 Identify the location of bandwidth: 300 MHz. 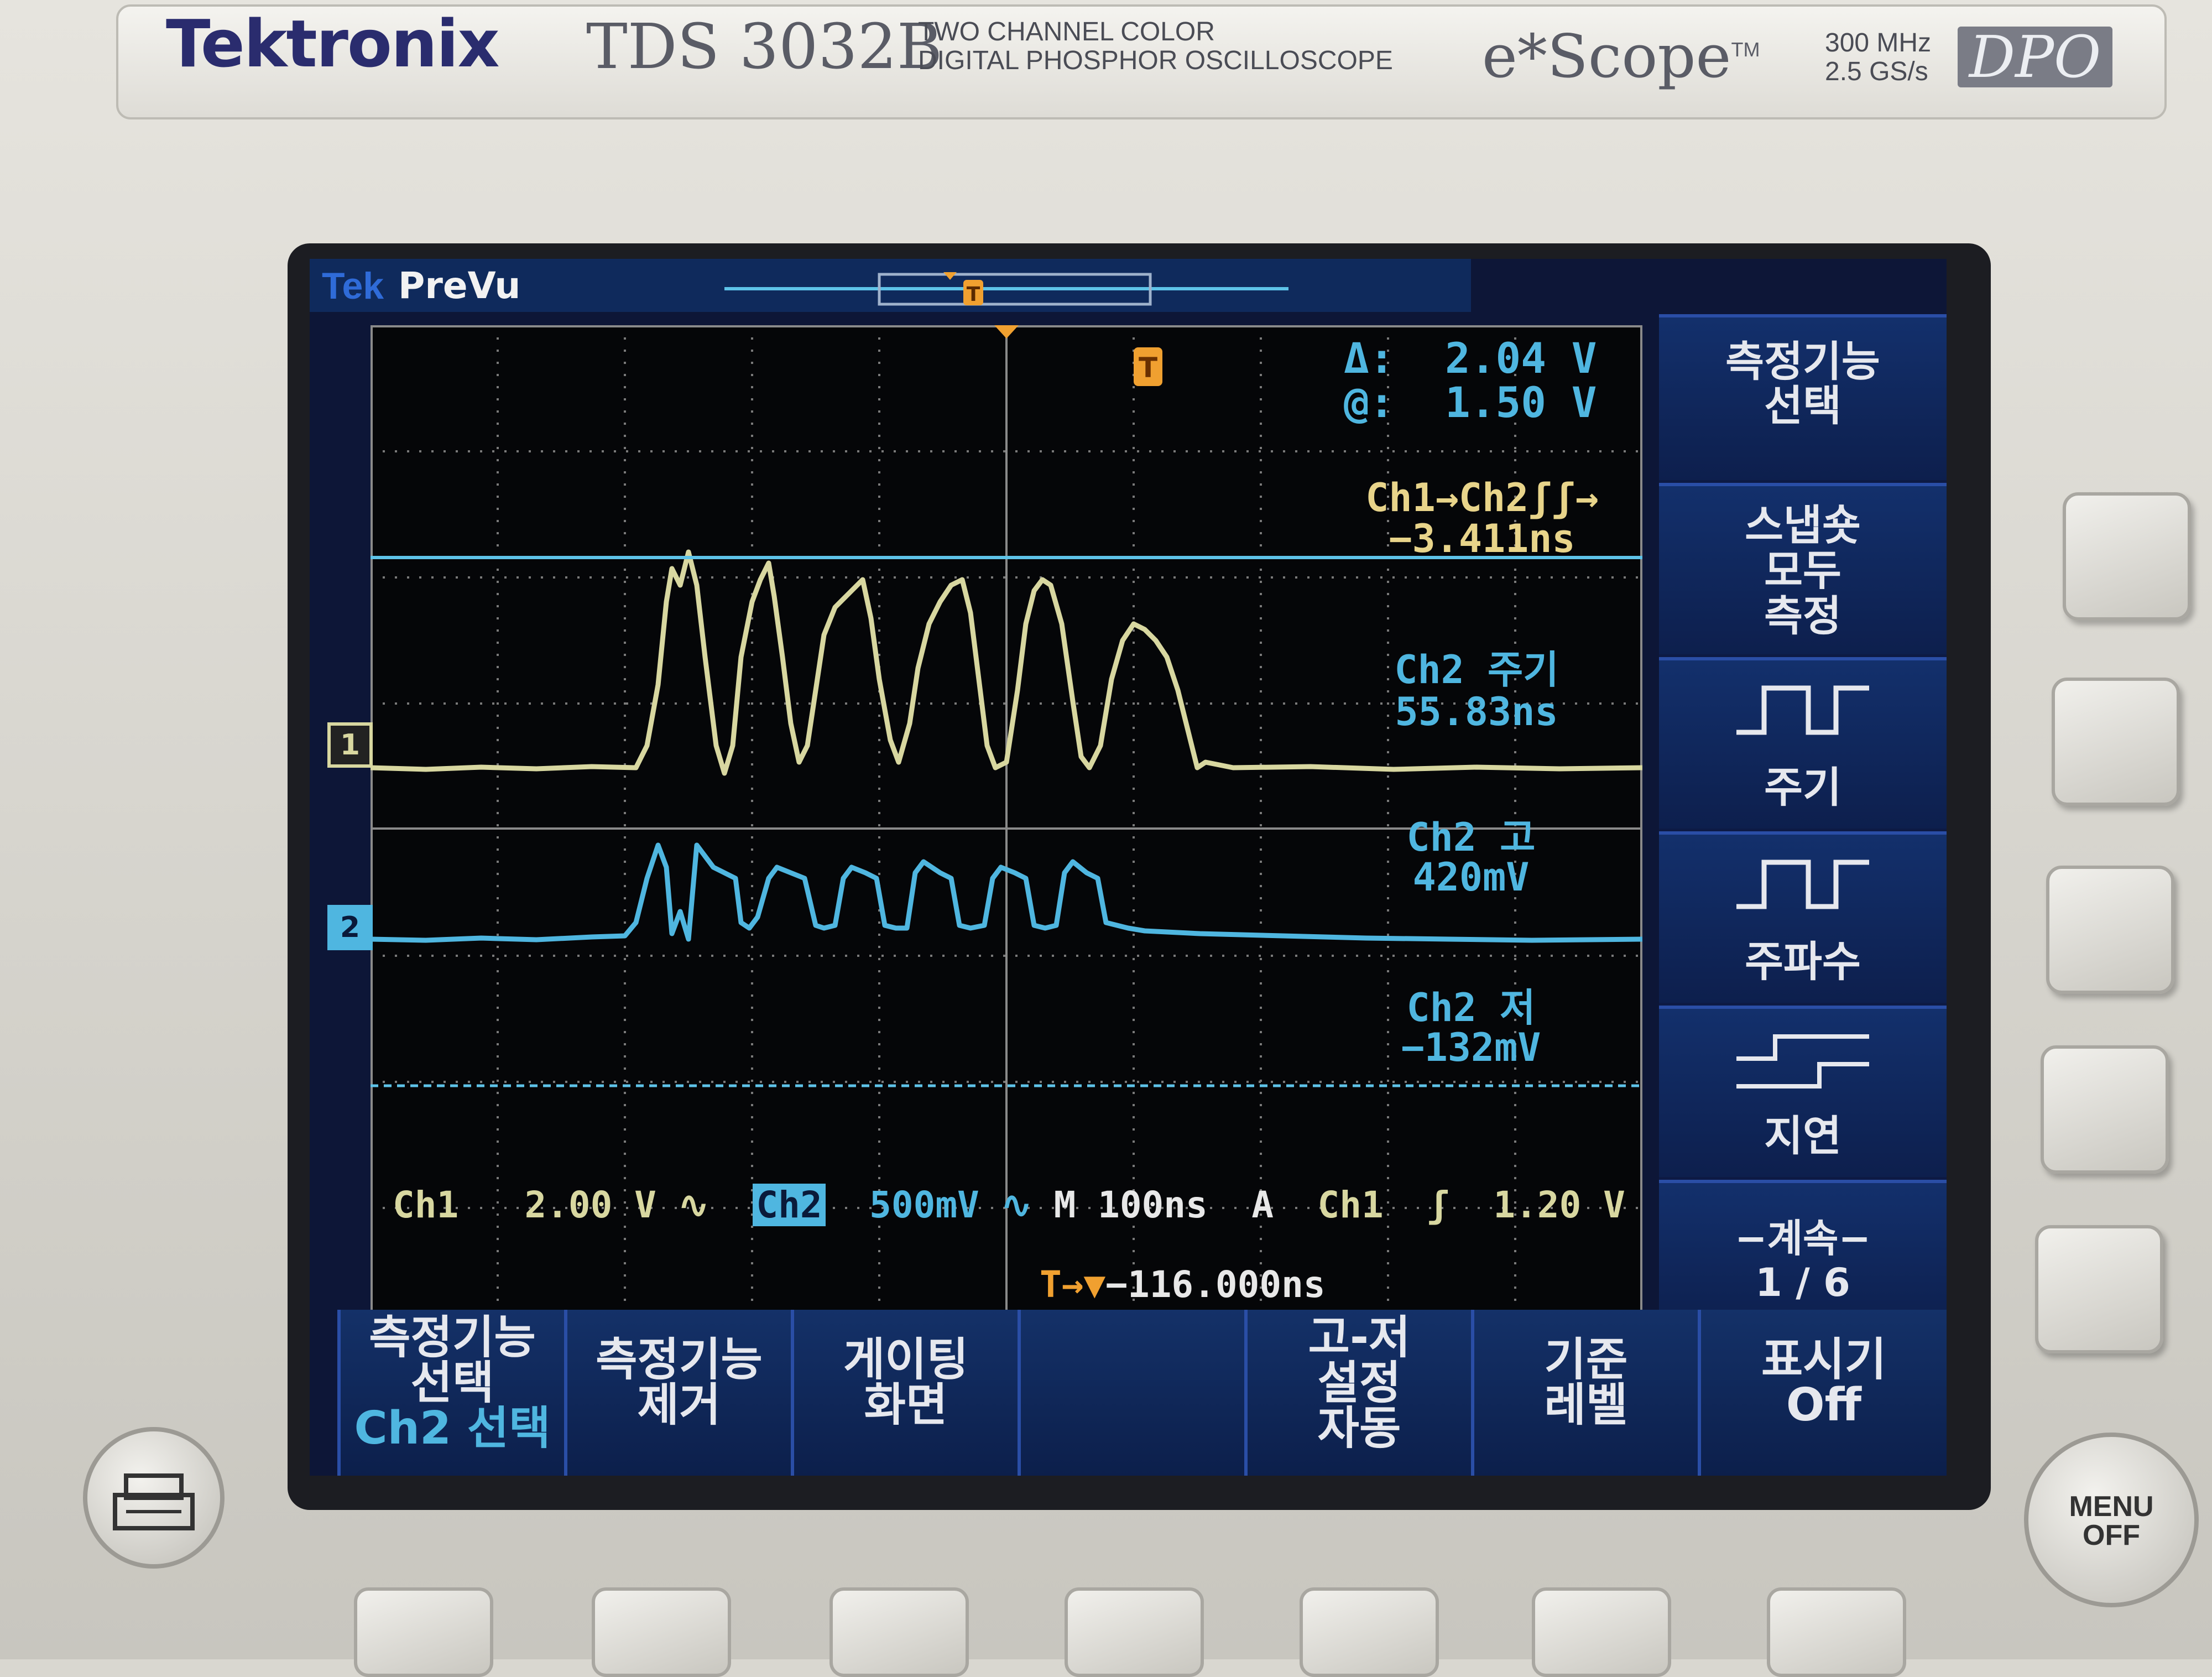
(1879, 43).